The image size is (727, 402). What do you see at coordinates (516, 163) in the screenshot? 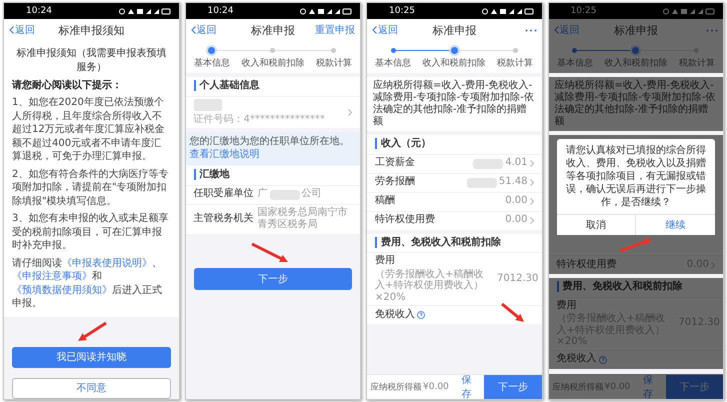
I see `field-value: 4.01` at bounding box center [516, 163].